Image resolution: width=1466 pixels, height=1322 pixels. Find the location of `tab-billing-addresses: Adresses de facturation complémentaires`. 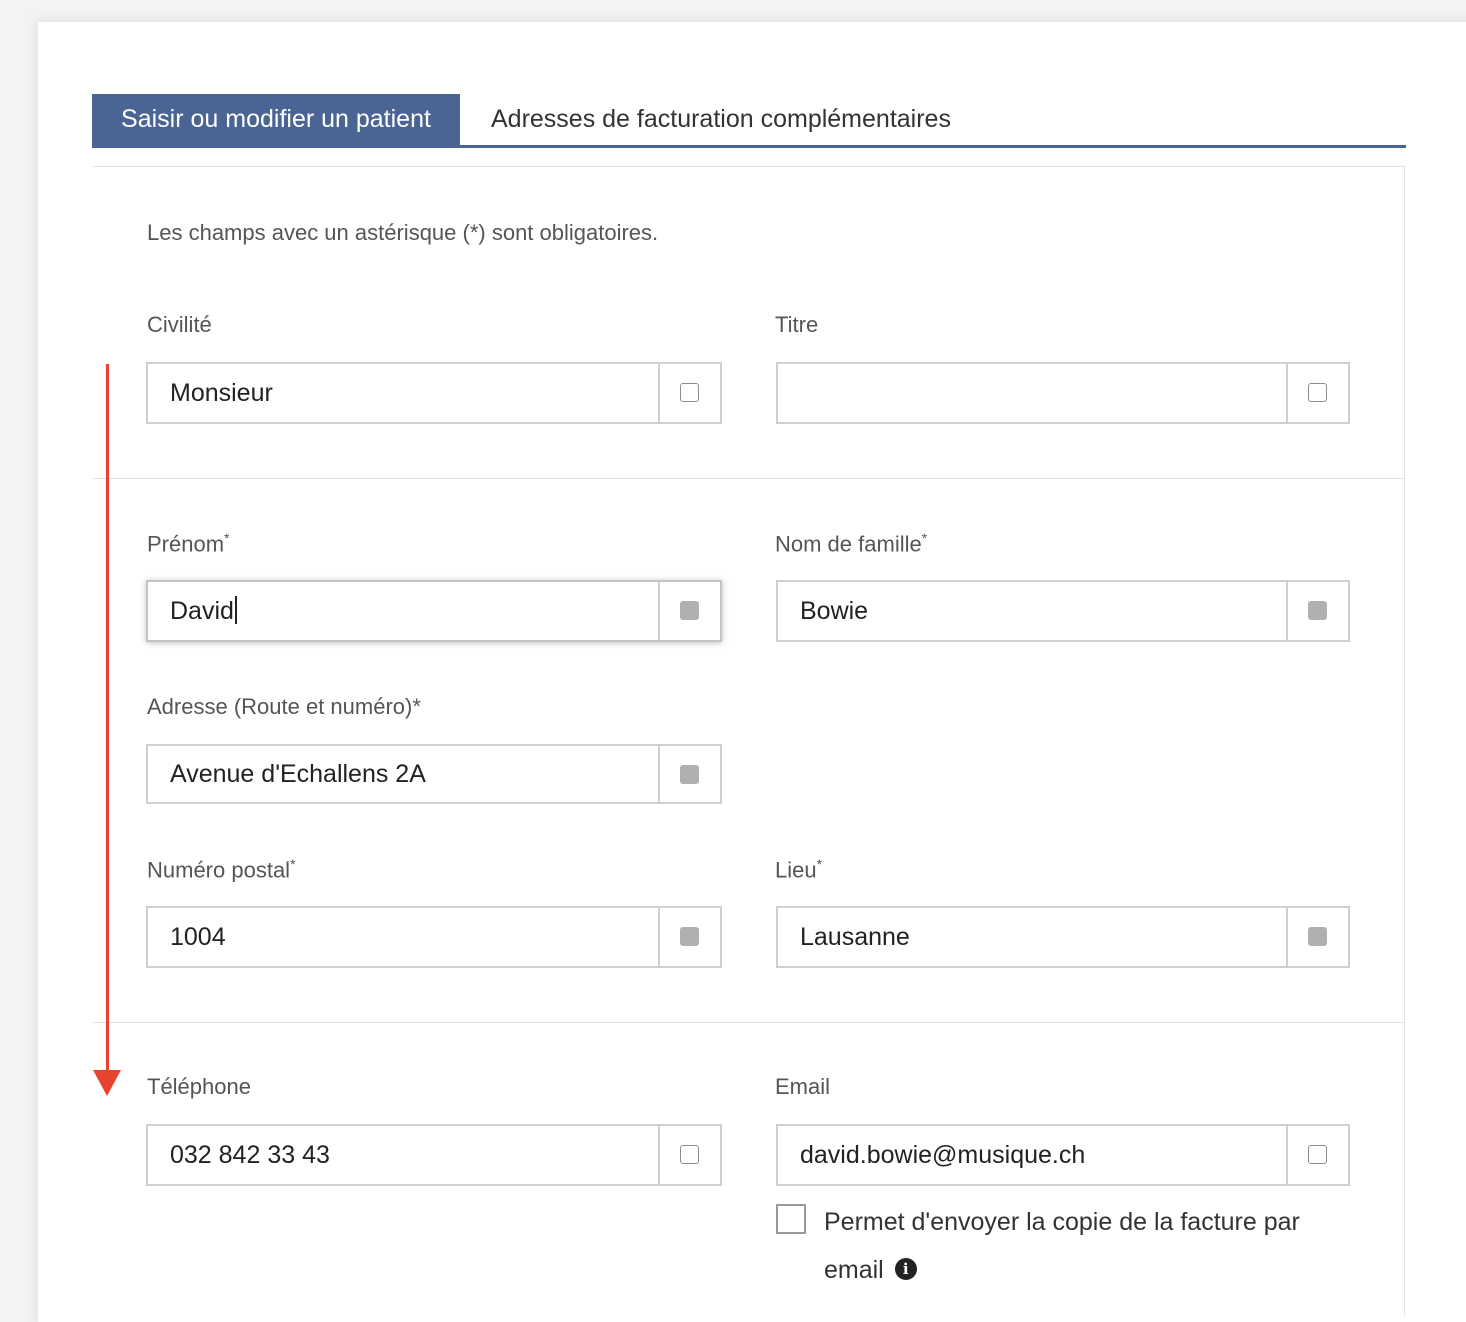

tab-billing-addresses: Adresses de facturation complémentaires is located at coordinates (721, 119).